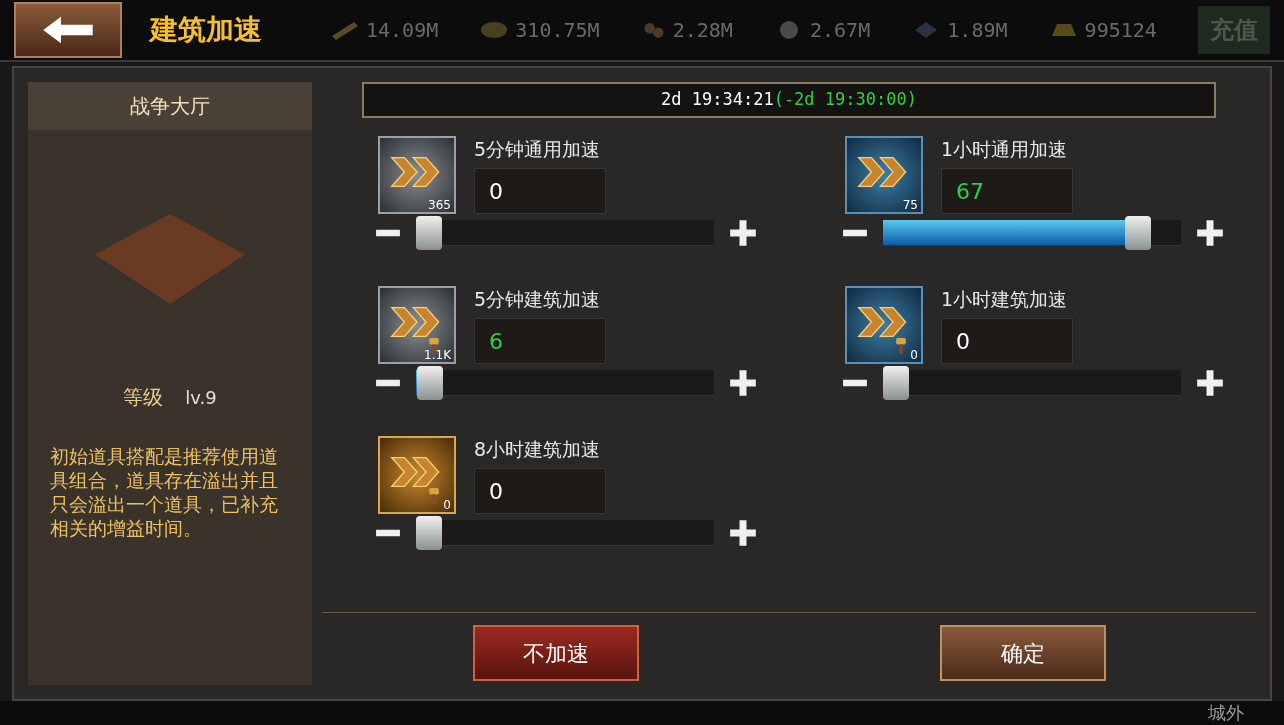 Image resolution: width=1284 pixels, height=725 pixels. Describe the element at coordinates (845, 100) in the screenshot. I see `time-reduction: (-2d 19:30:00)` at that location.